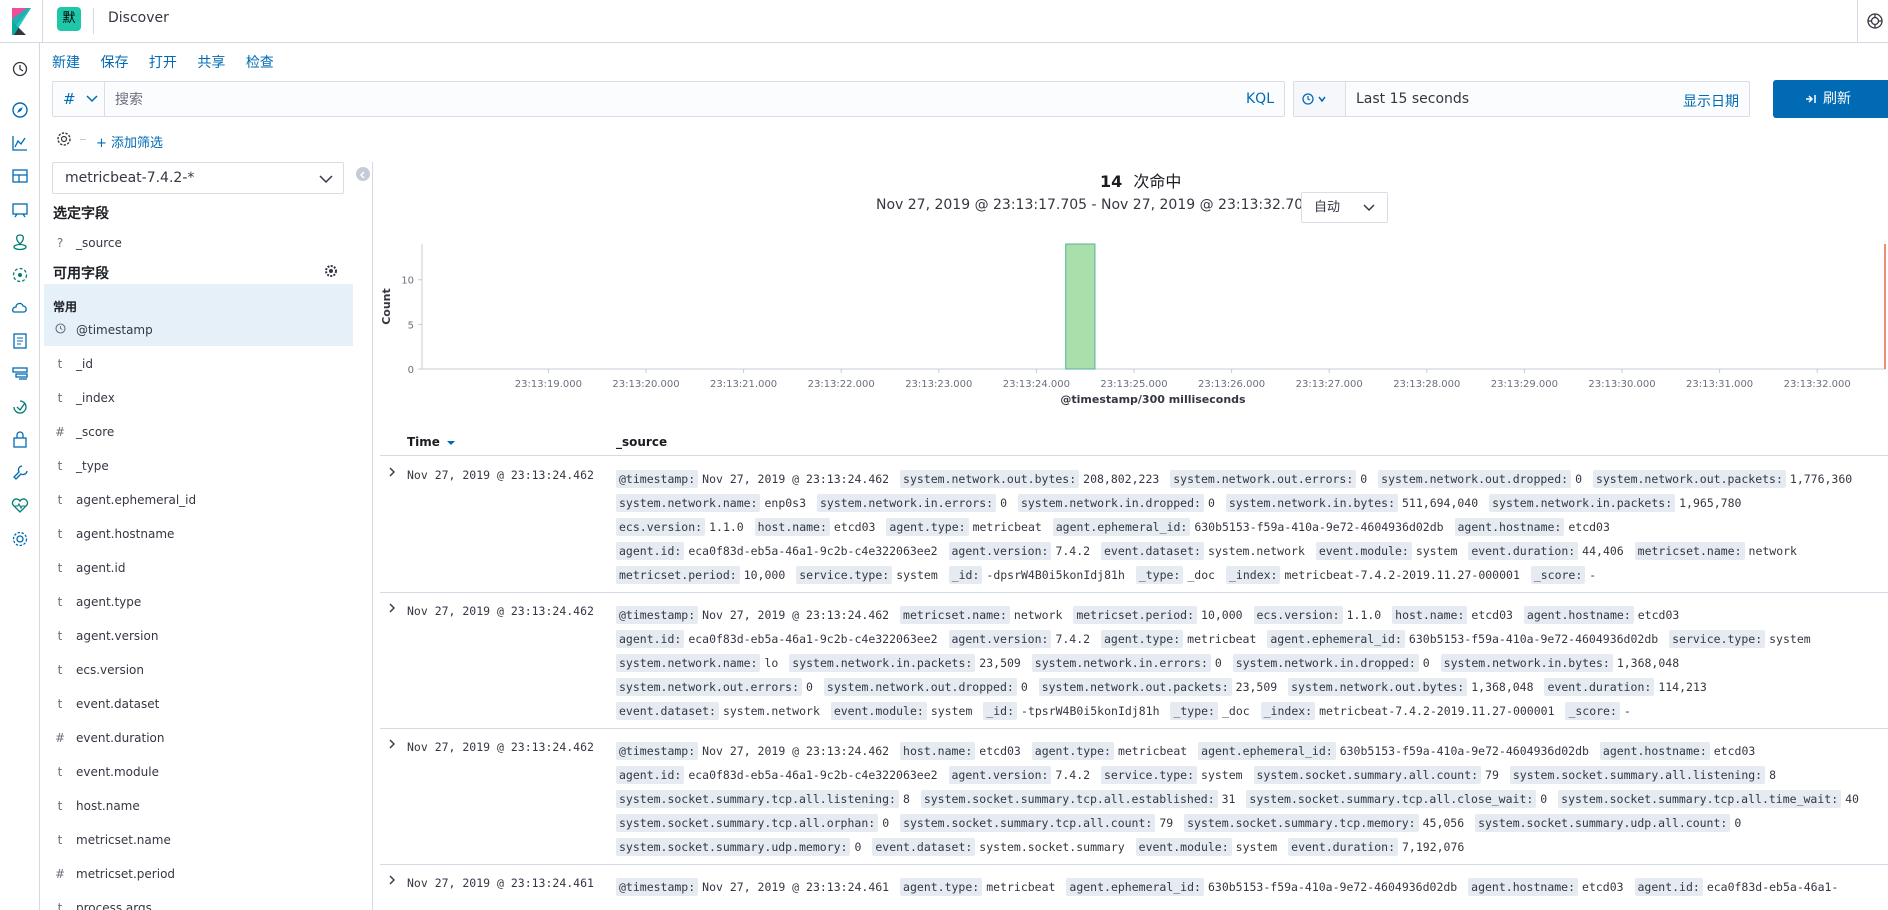  Describe the element at coordinates (198, 874) in the screenshot. I see `field-item: # metricset.period` at that location.